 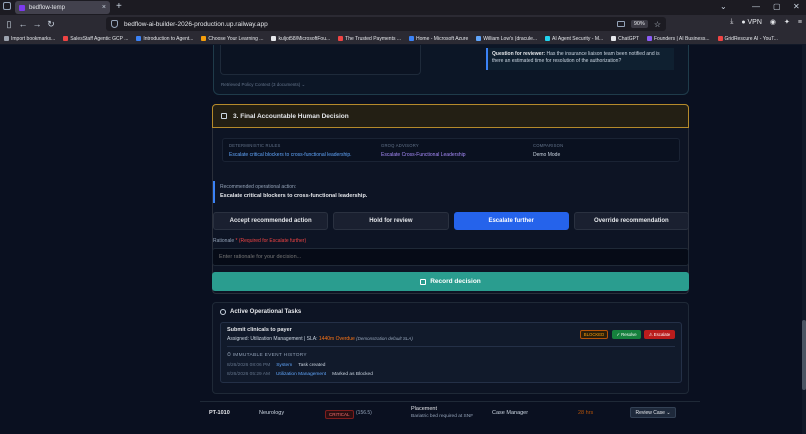 I want to click on divider, so click(x=451, y=346).